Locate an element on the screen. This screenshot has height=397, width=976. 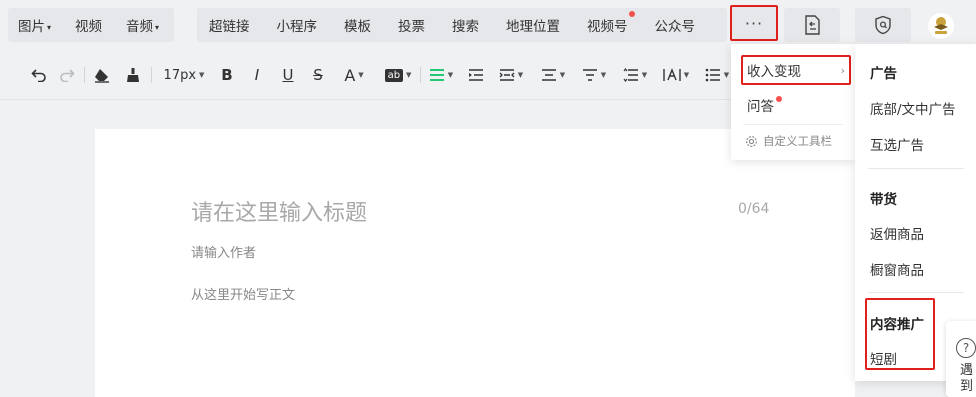
avatar-logo-icon is located at coordinates (941, 25).